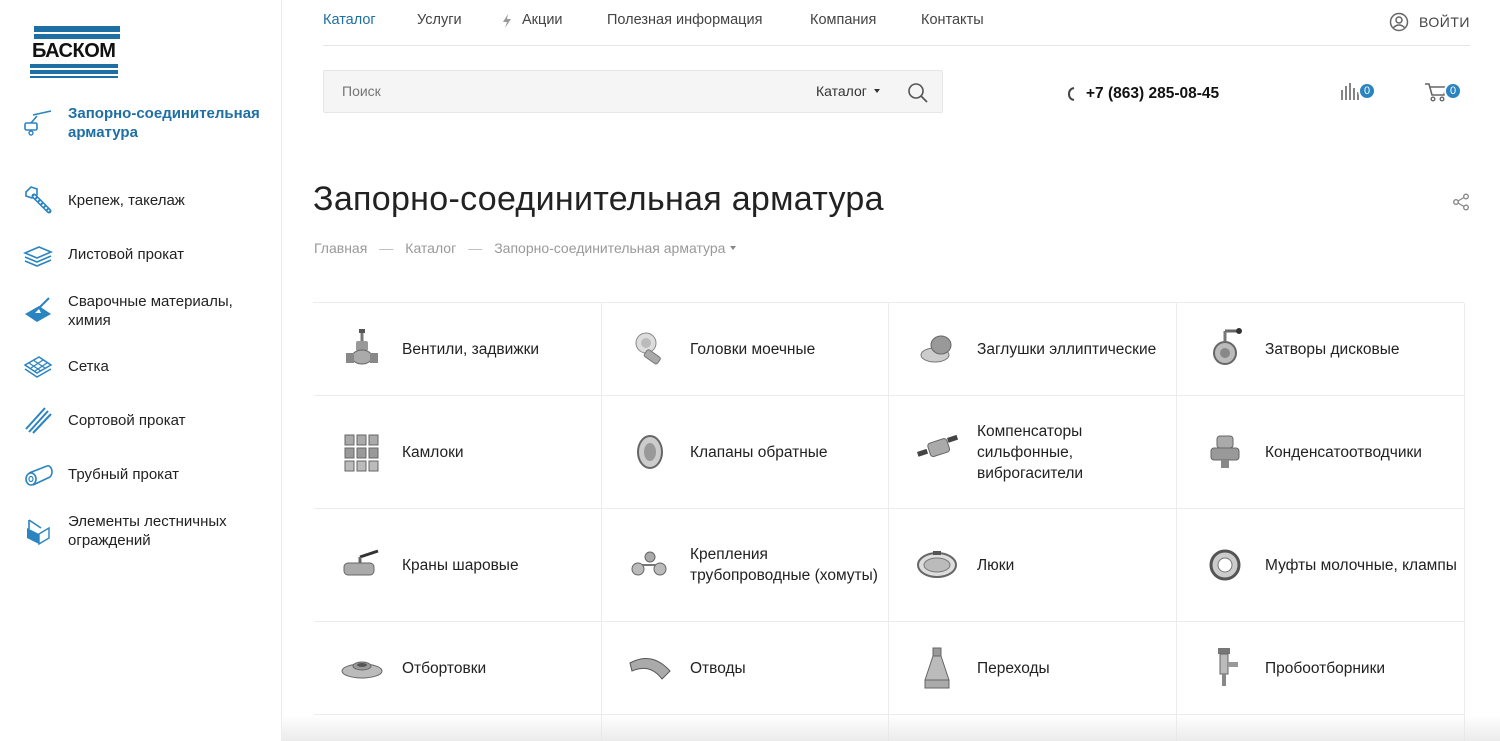  Describe the element at coordinates (937, 452) in the screenshot. I see `bellows-icon` at that location.